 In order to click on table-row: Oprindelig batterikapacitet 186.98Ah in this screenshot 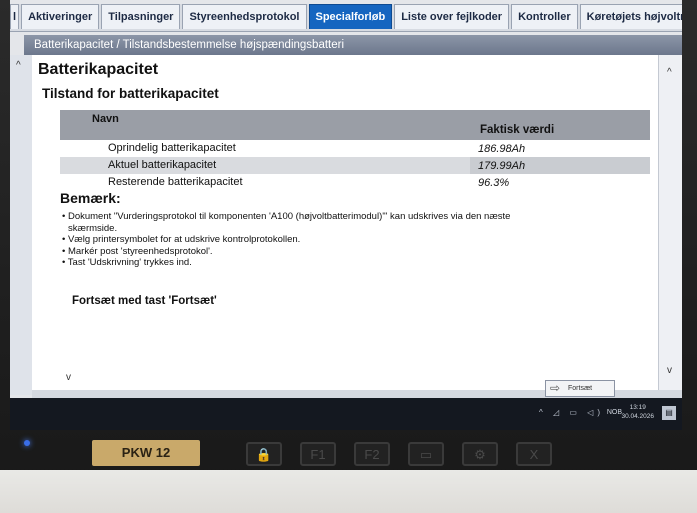, I will do `click(355, 148)`.